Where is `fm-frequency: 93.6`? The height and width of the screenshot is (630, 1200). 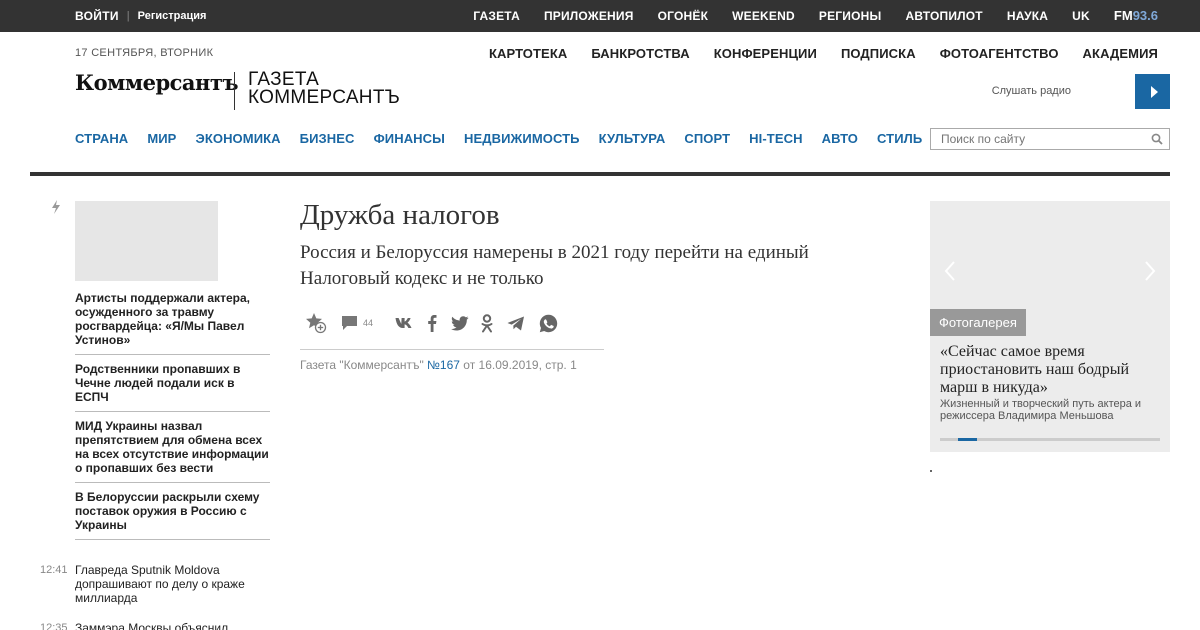
fm-frequency: 93.6 is located at coordinates (1145, 15).